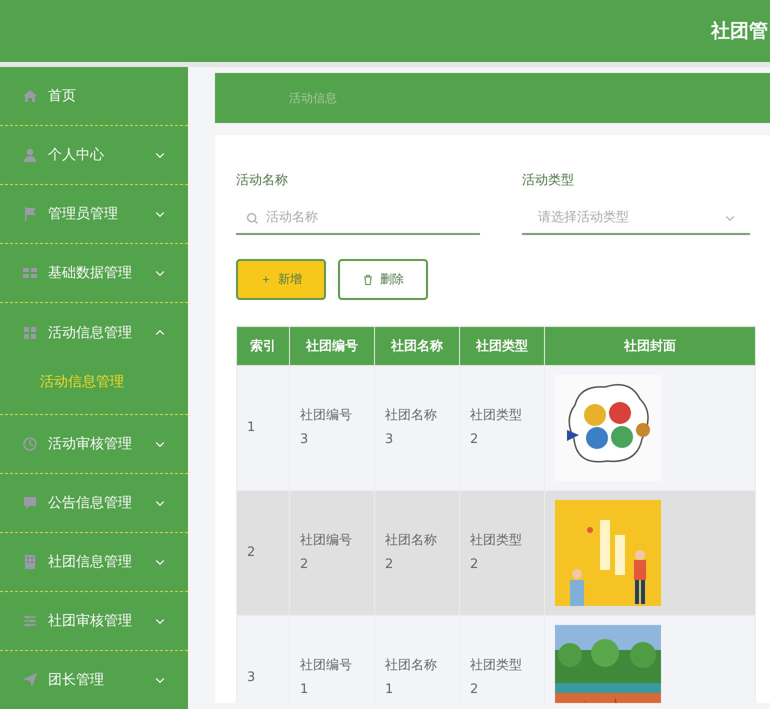  I want to click on person-icon, so click(30, 155).